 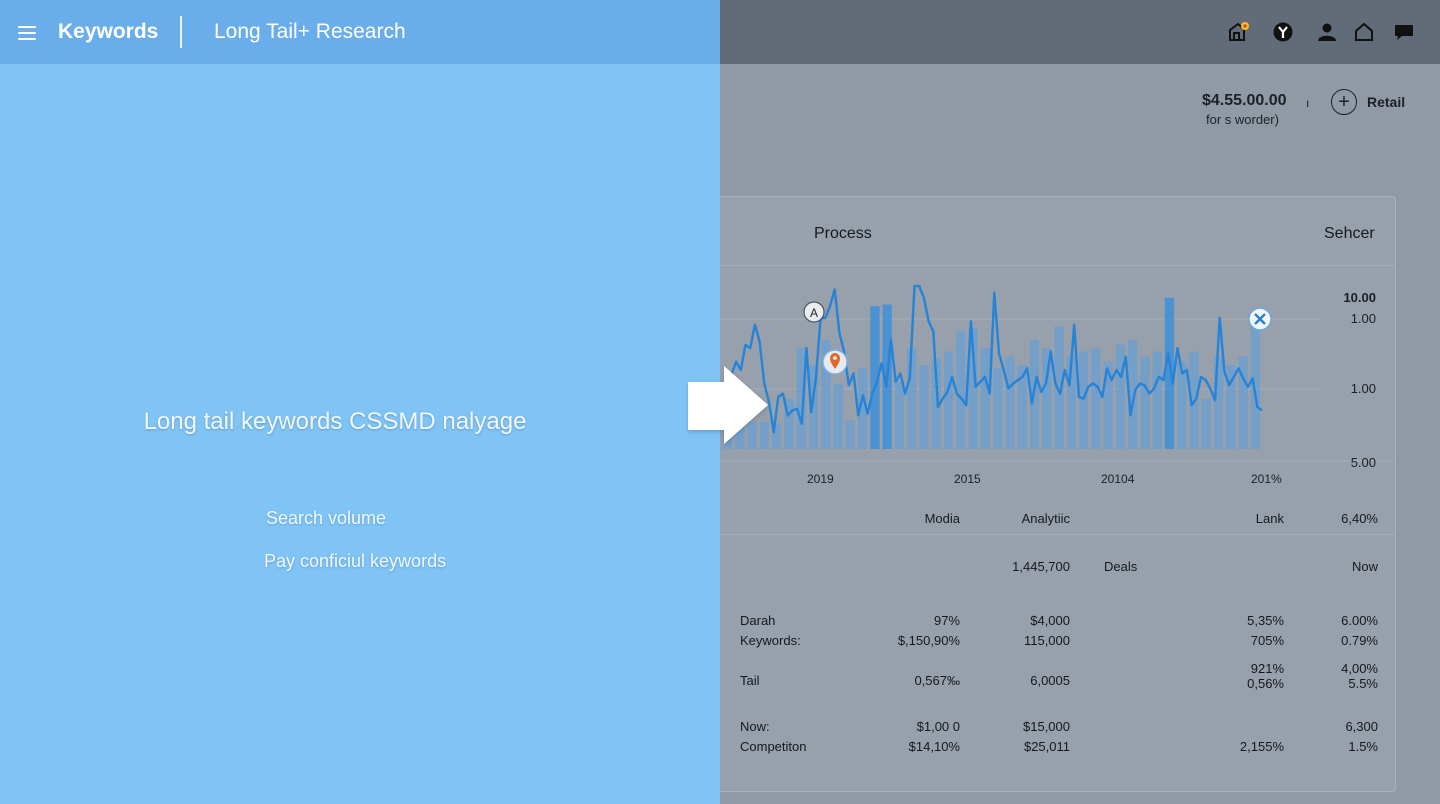 I want to click on marker-a: A, so click(x=814, y=312).